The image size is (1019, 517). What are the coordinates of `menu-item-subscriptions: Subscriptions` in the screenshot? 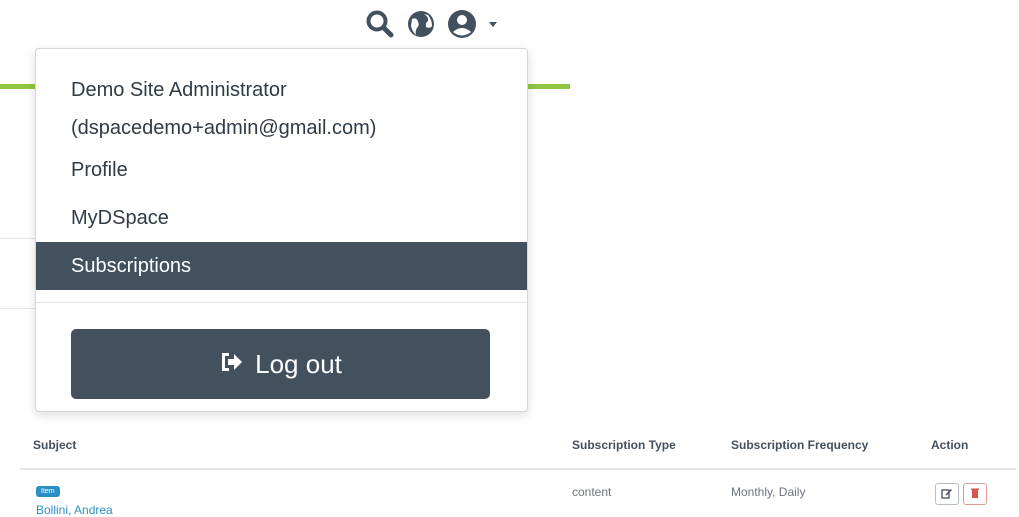 It's located at (281, 266).